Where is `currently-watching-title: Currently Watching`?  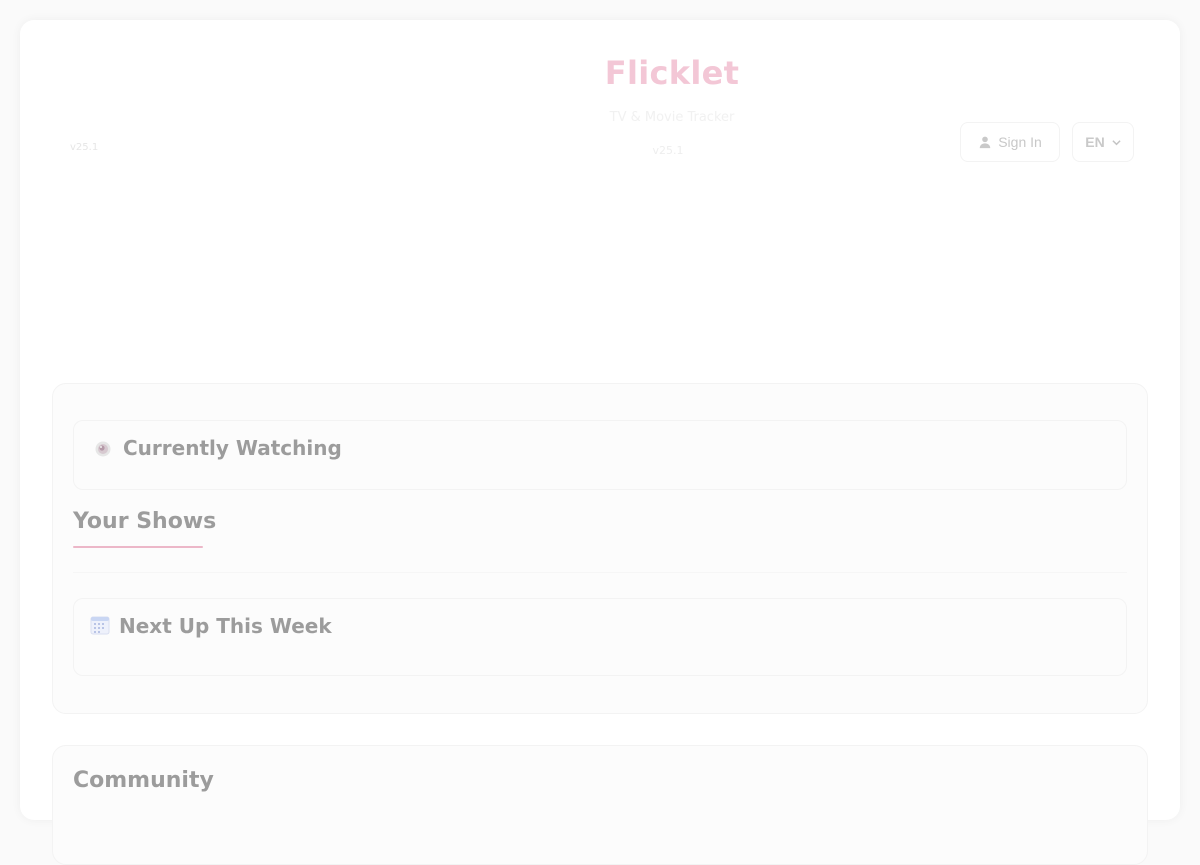 currently-watching-title: Currently Watching is located at coordinates (232, 448).